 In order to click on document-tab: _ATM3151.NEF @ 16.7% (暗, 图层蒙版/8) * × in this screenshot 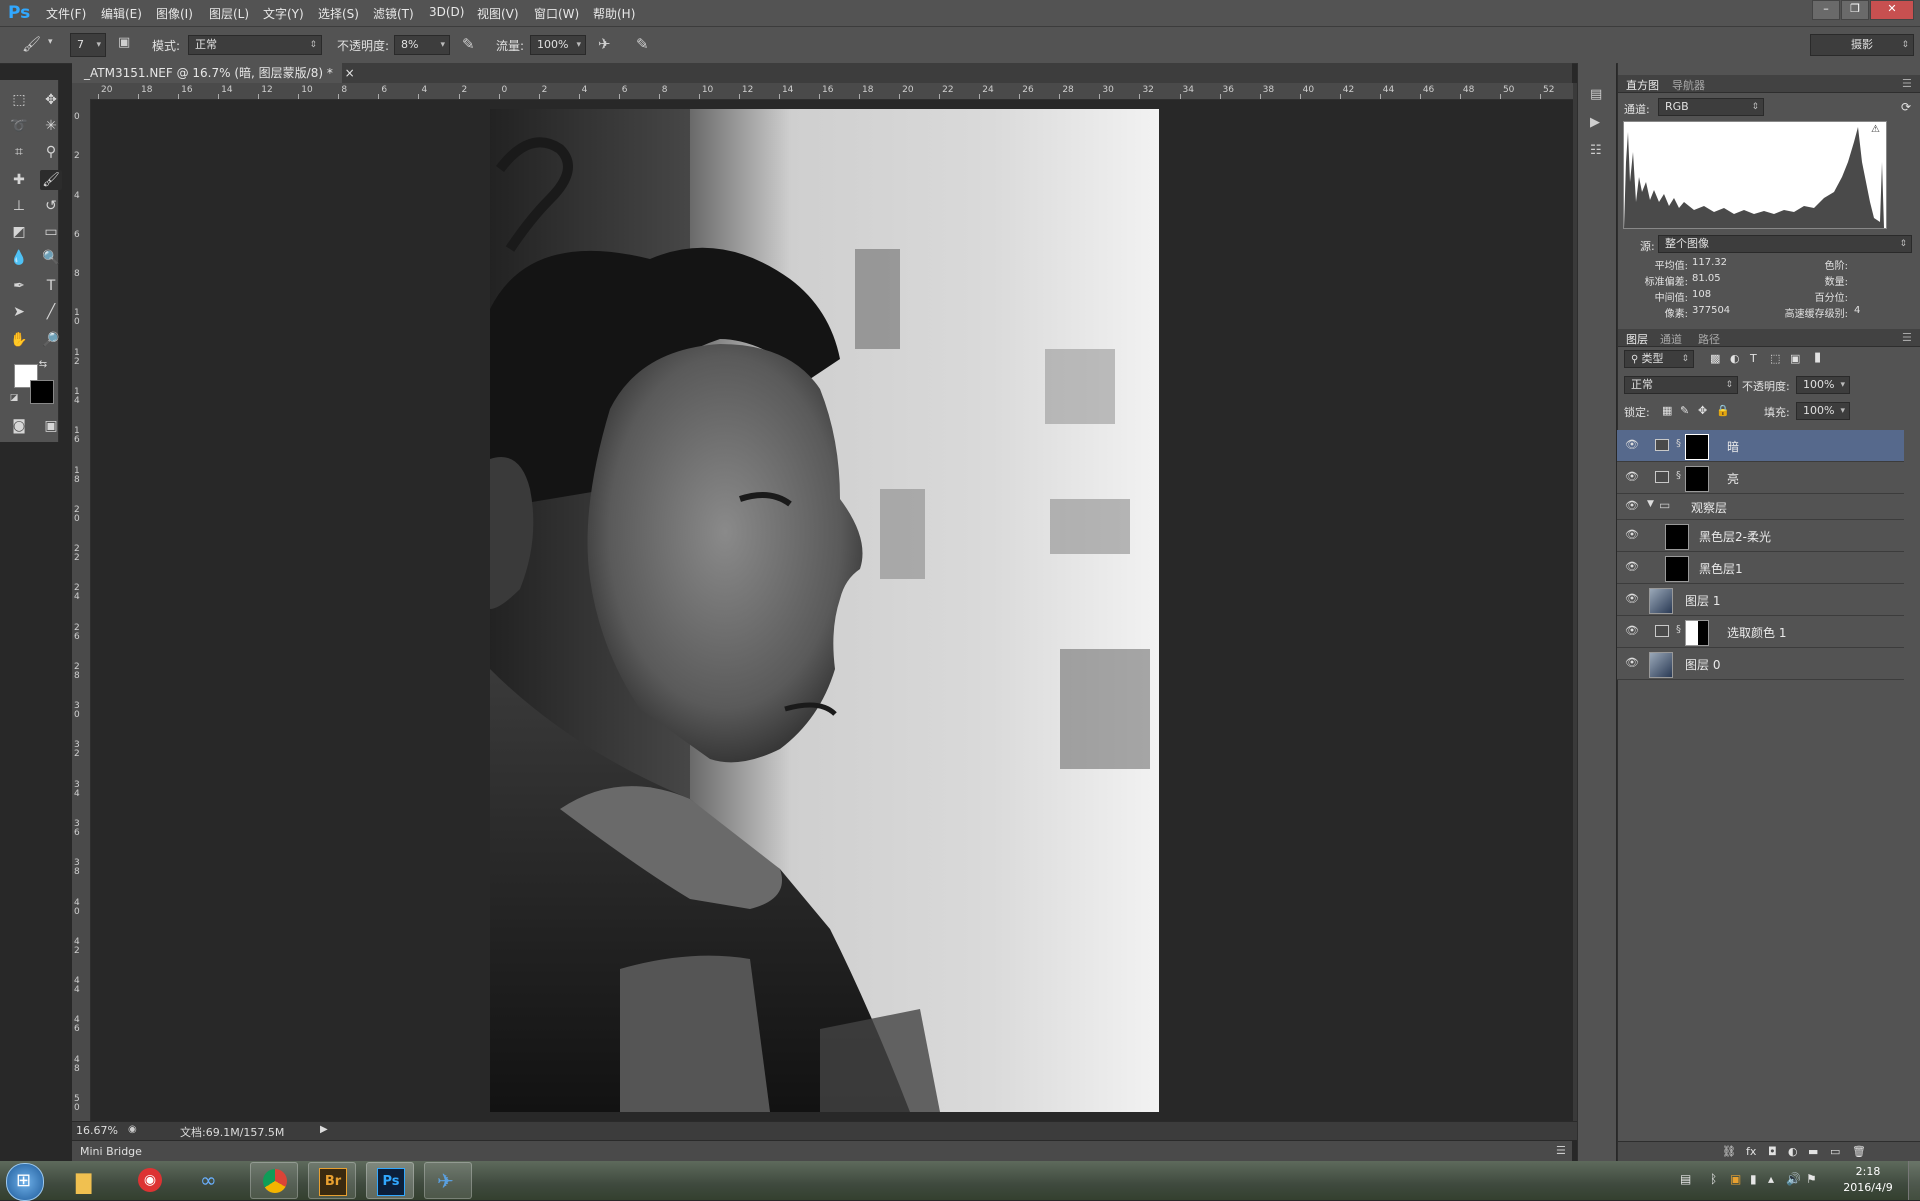, I will do `click(213, 73)`.